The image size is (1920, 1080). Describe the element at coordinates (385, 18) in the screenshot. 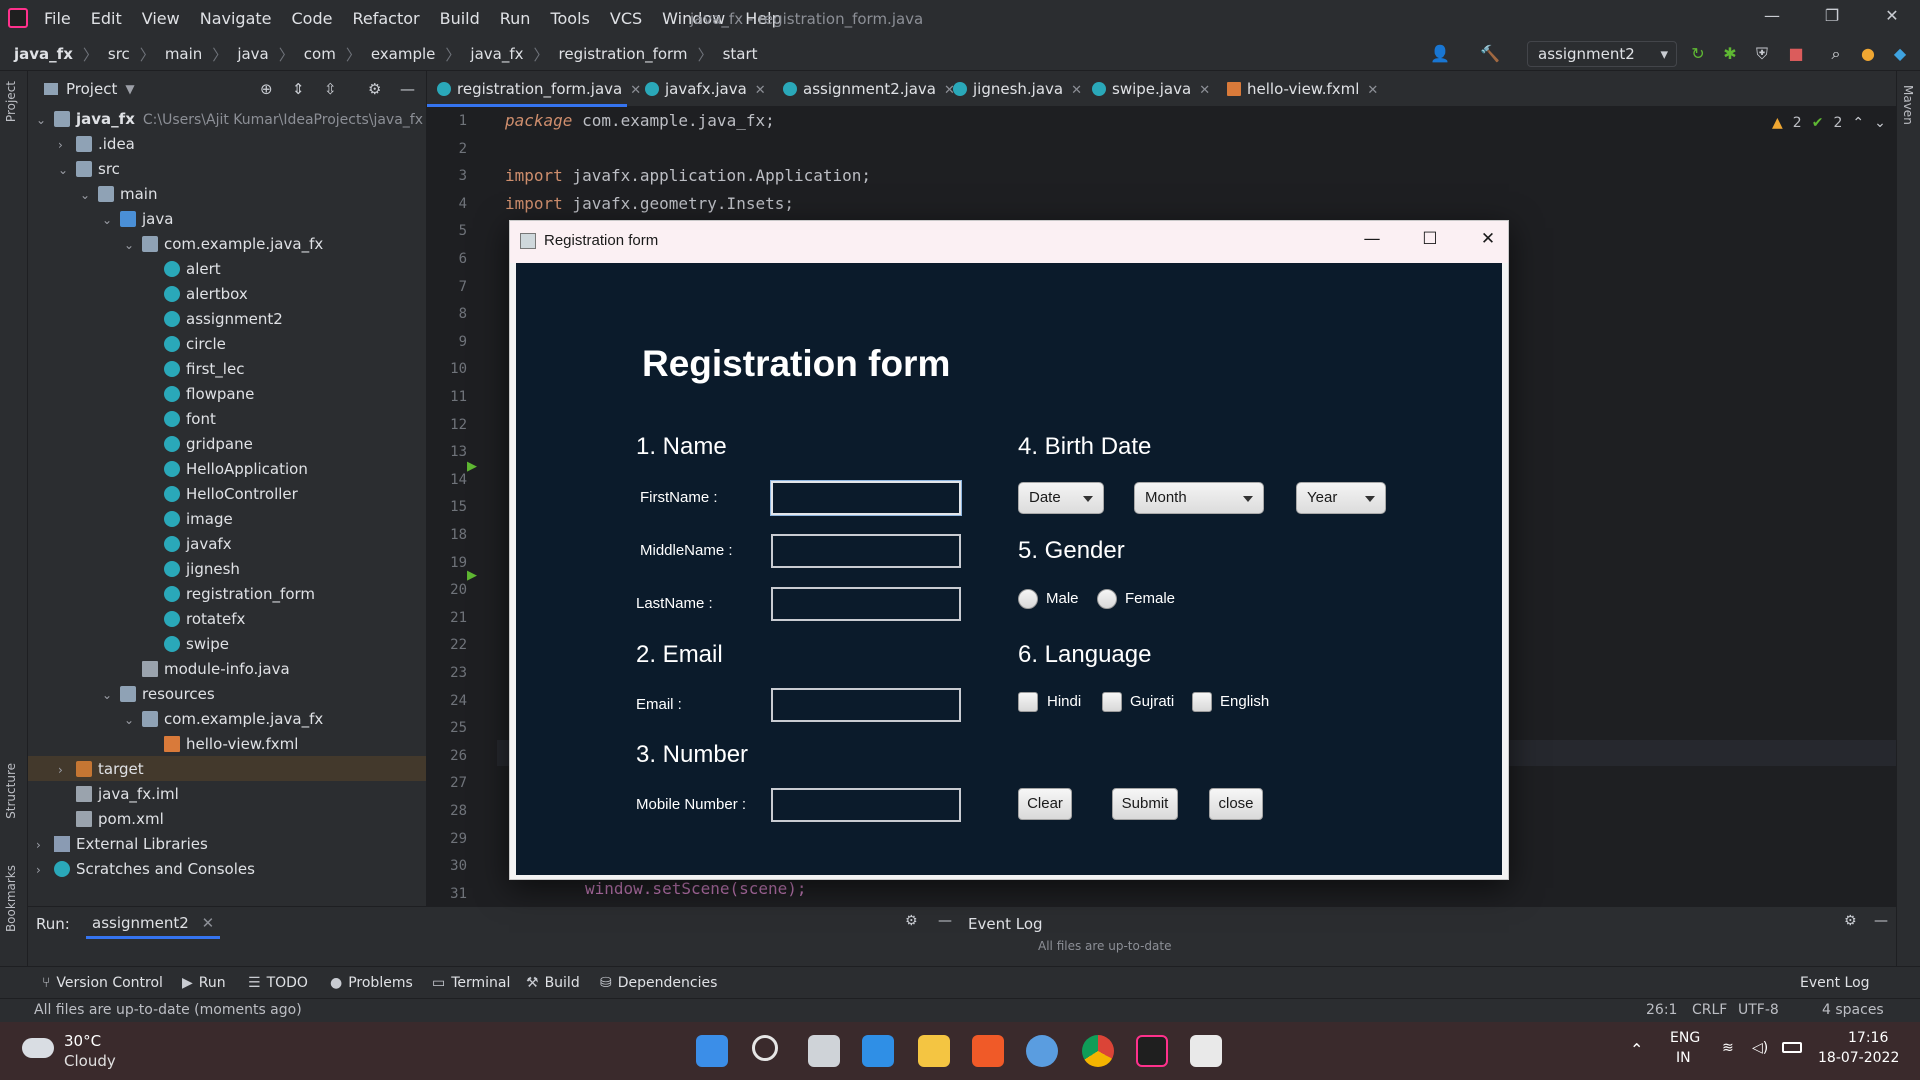

I see `menu-refactor: Refactor` at that location.